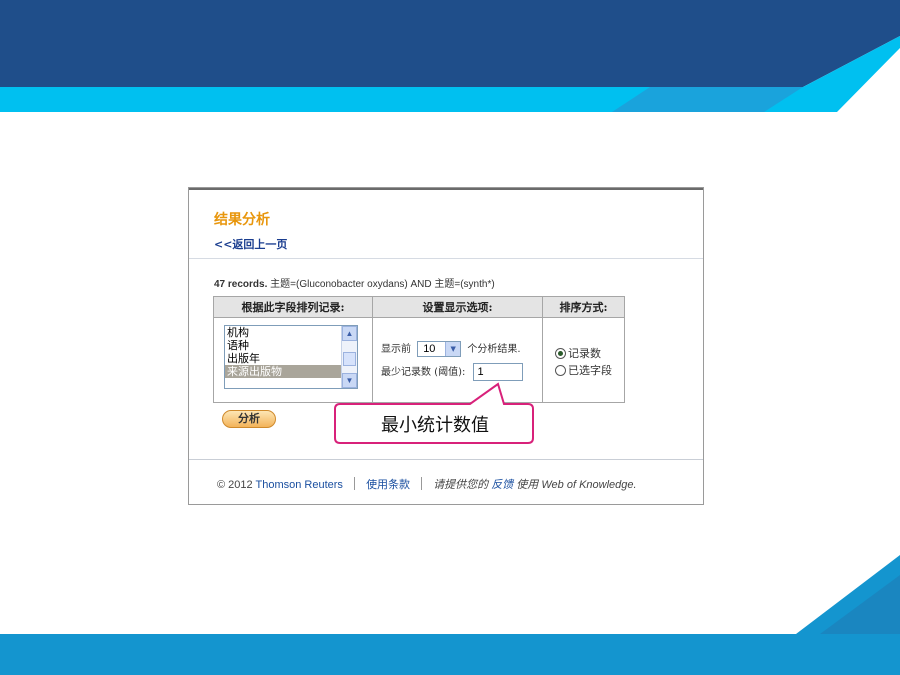 The image size is (900, 675). Describe the element at coordinates (446, 189) in the screenshot. I see `top-border` at that location.